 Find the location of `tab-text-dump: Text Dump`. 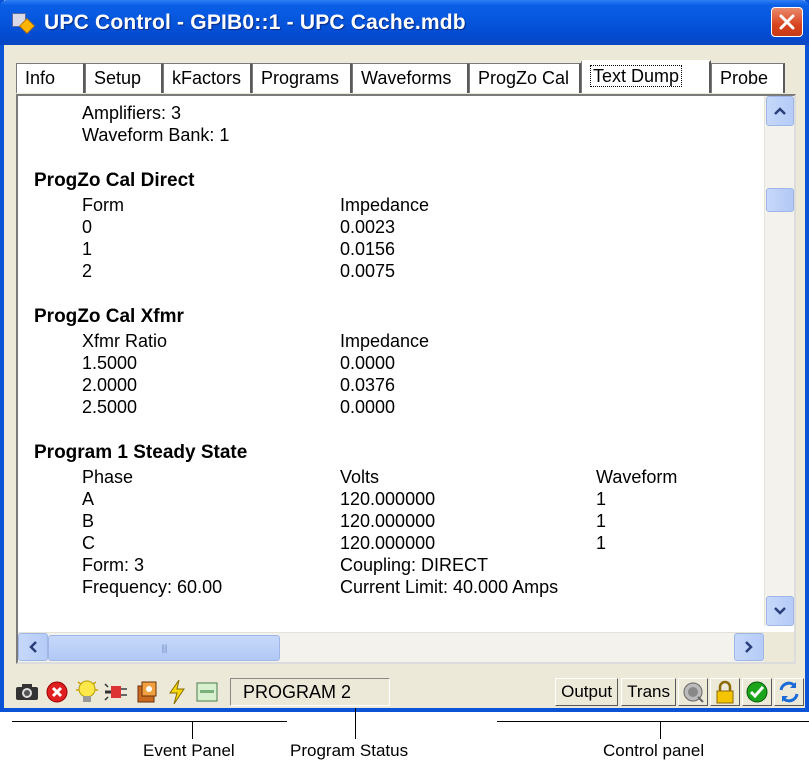

tab-text-dump: Text Dump is located at coordinates (646, 76).